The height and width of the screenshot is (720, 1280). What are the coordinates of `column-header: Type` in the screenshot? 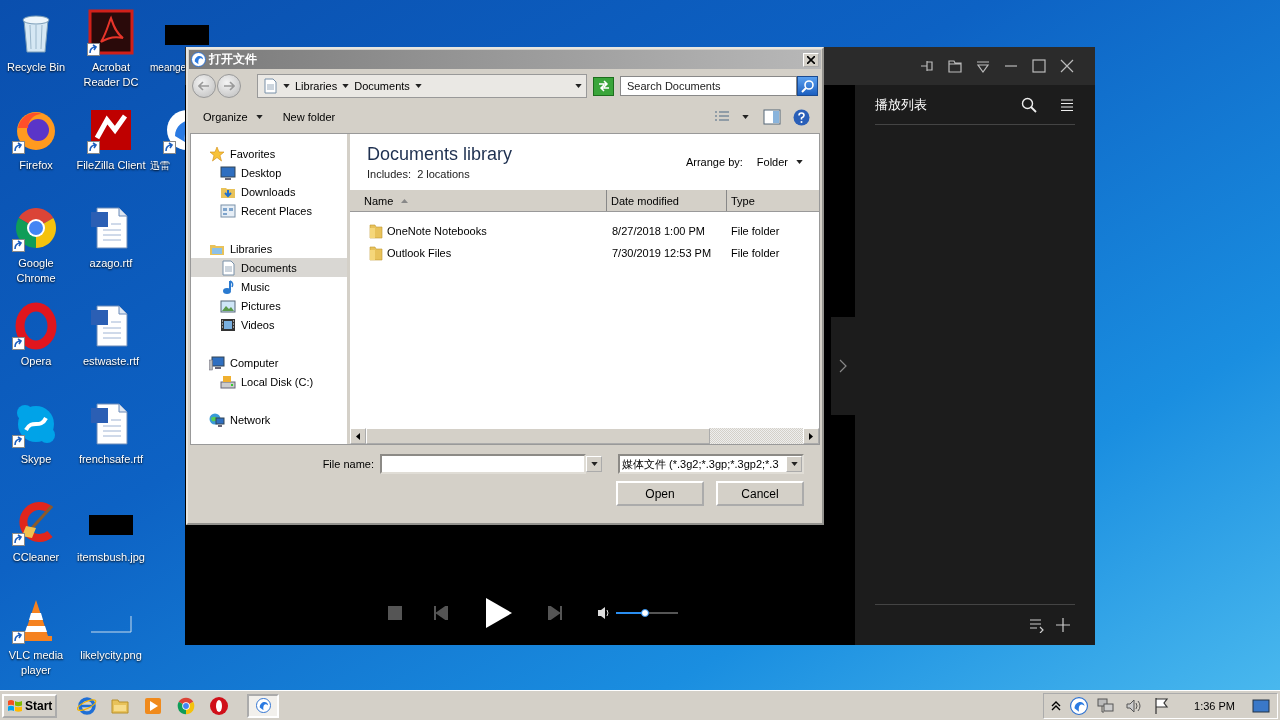 It's located at (773, 200).